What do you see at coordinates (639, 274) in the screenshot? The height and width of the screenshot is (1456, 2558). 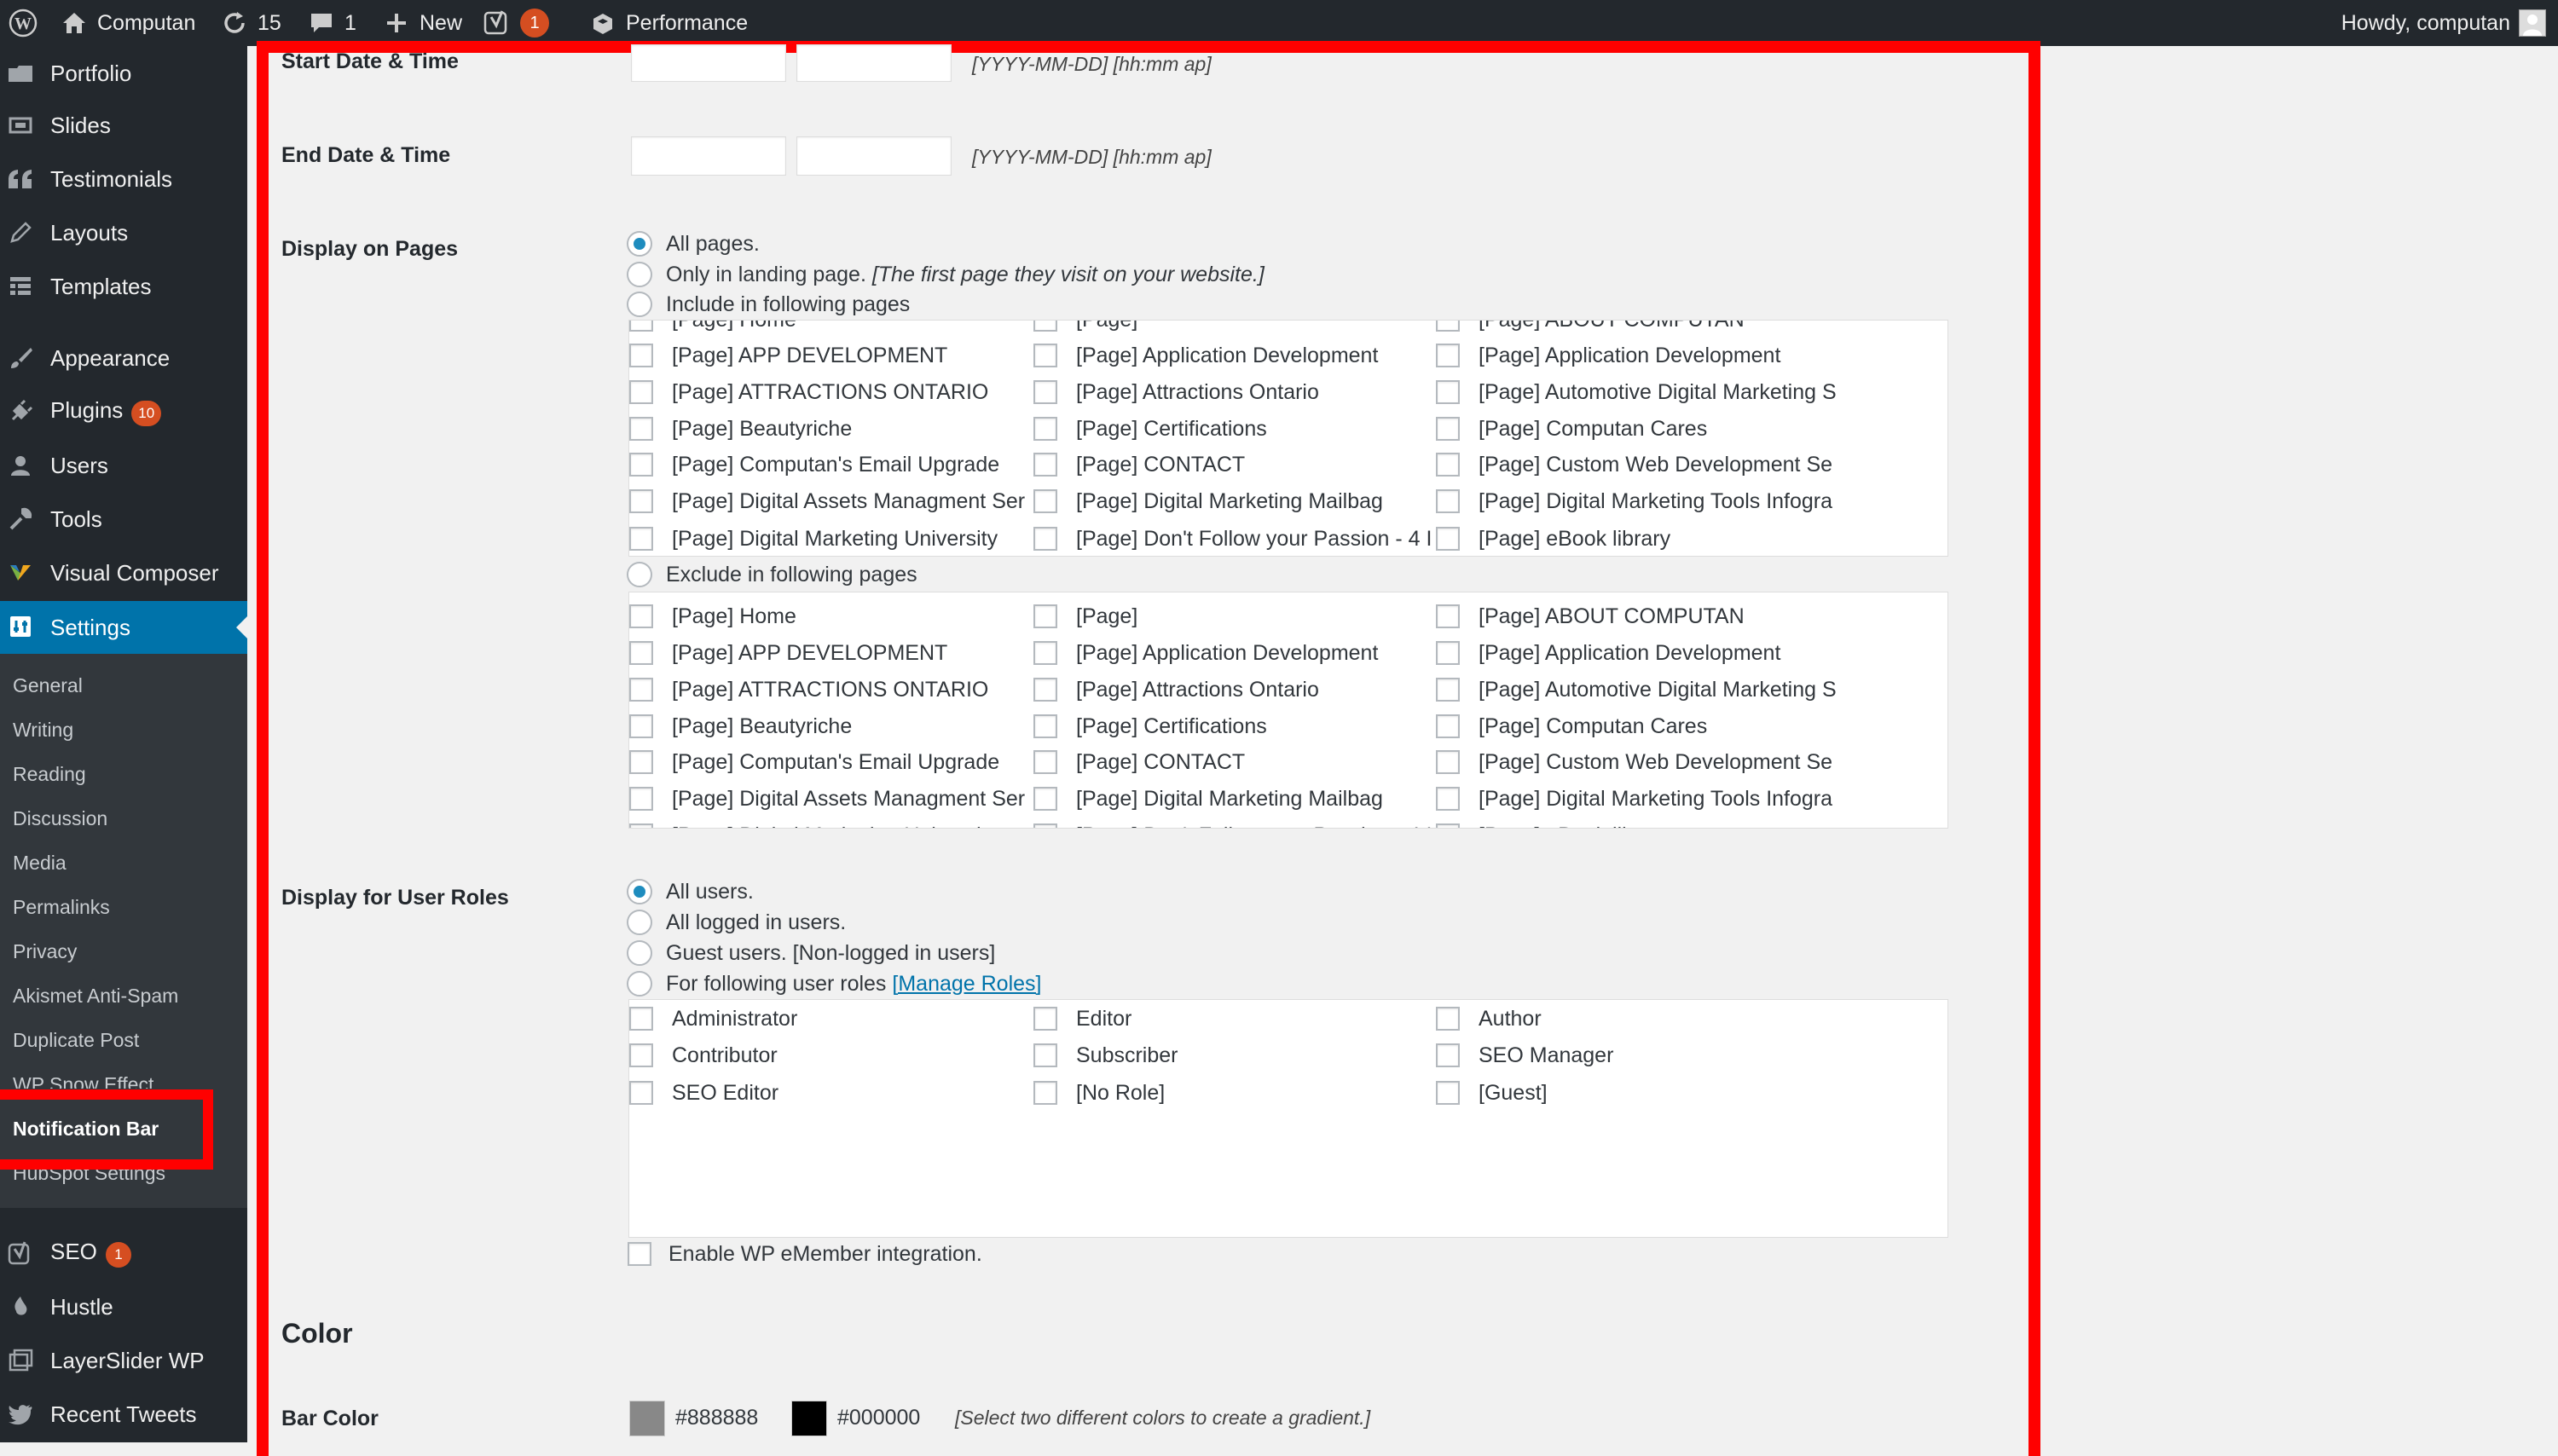 I see `pages-landing-radio` at bounding box center [639, 274].